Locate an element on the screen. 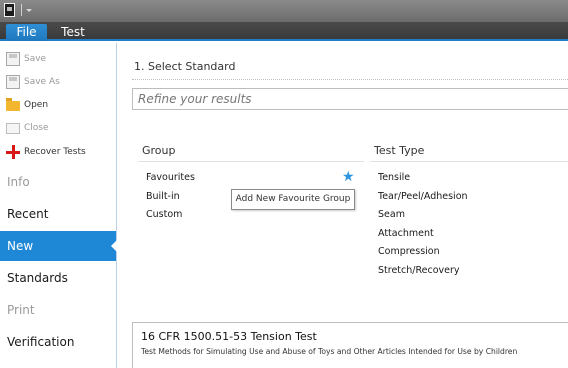 The width and height of the screenshot is (568, 368). section-divider is located at coordinates (350, 79).